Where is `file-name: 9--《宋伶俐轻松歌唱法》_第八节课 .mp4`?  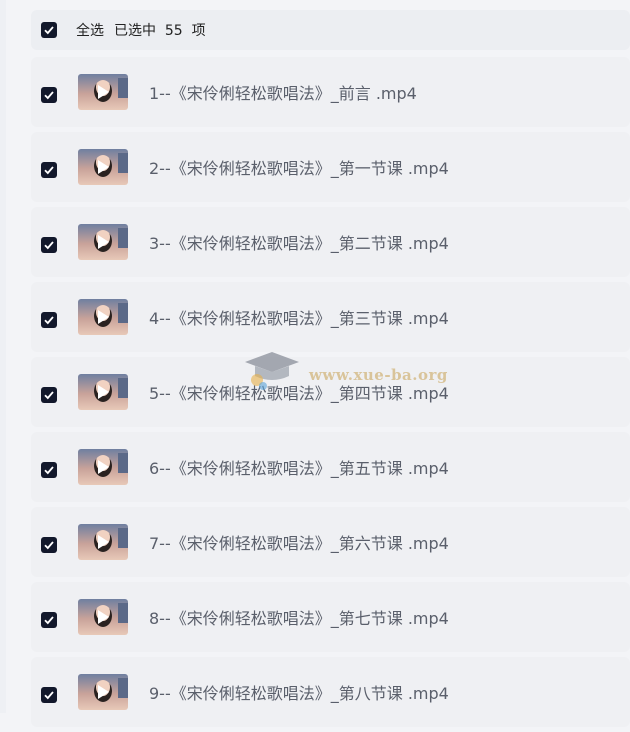
file-name: 9--《宋伶俐轻松歌唱法》_第八节课 .mp4 is located at coordinates (299, 692).